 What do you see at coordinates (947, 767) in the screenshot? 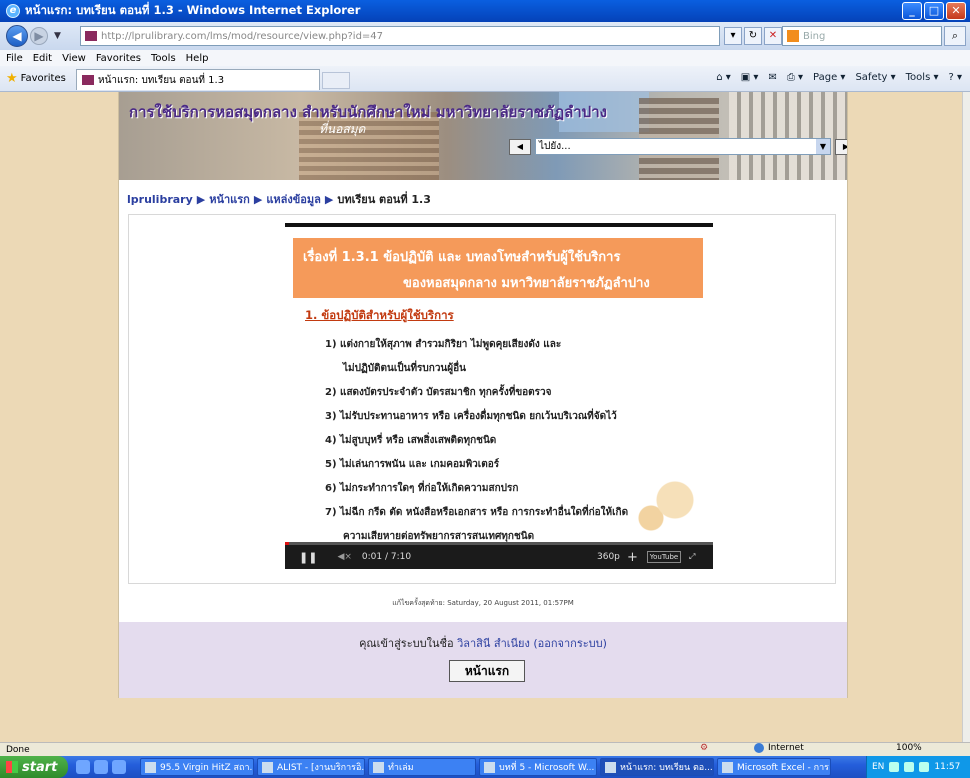
I see `clock: 11:57` at bounding box center [947, 767].